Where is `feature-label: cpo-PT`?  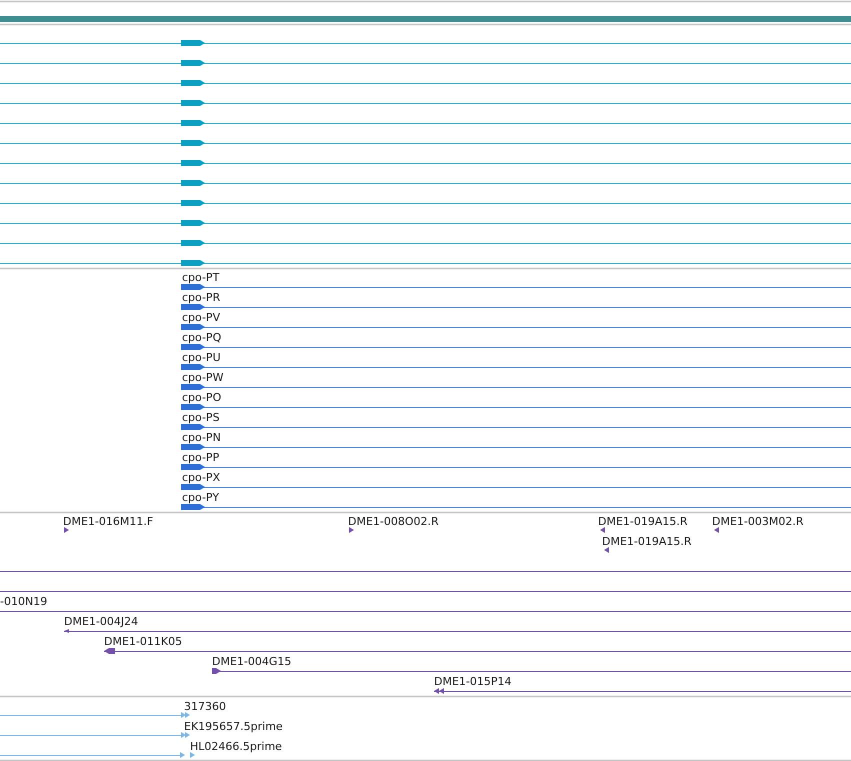 feature-label: cpo-PT is located at coordinates (201, 277).